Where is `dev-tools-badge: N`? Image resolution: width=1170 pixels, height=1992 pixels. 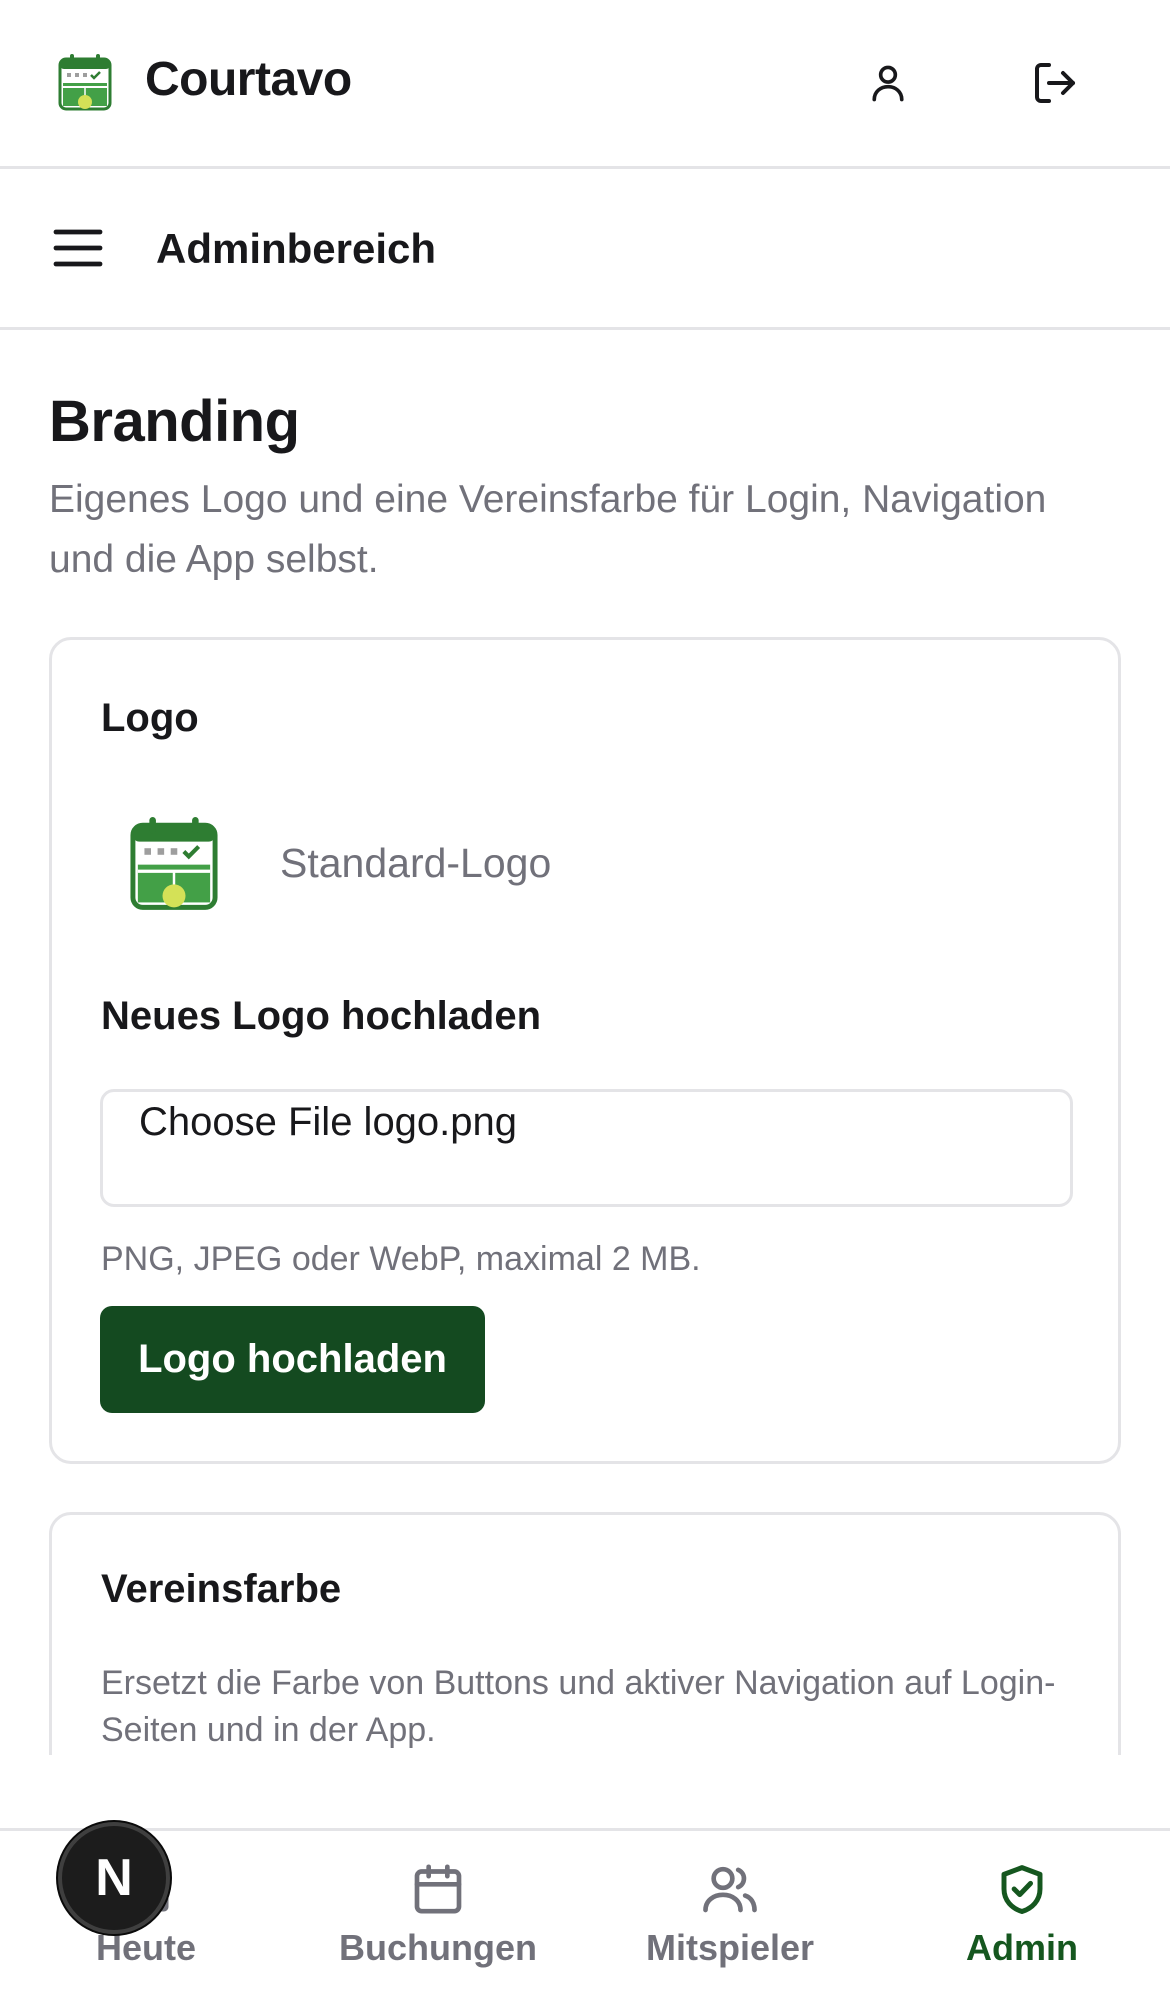
dev-tools-badge: N is located at coordinates (114, 1878).